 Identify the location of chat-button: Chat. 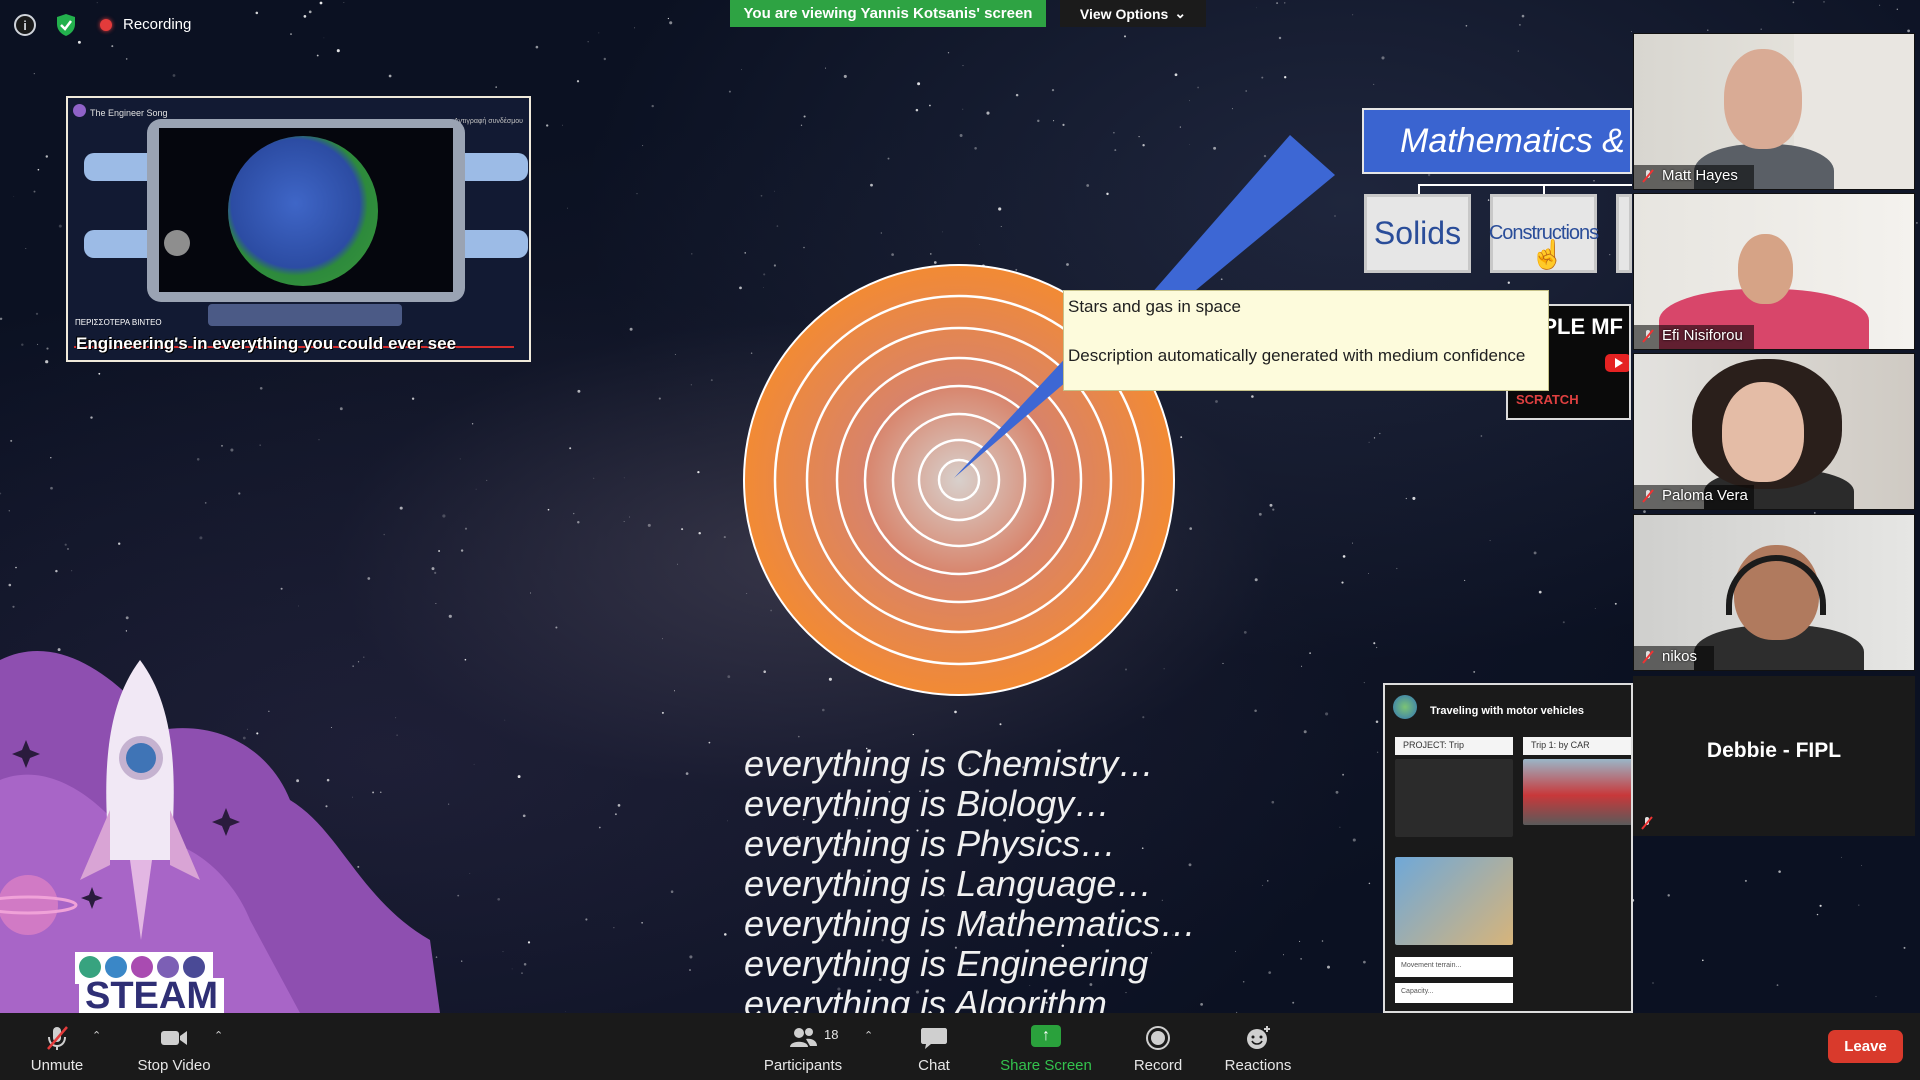
(934, 1046).